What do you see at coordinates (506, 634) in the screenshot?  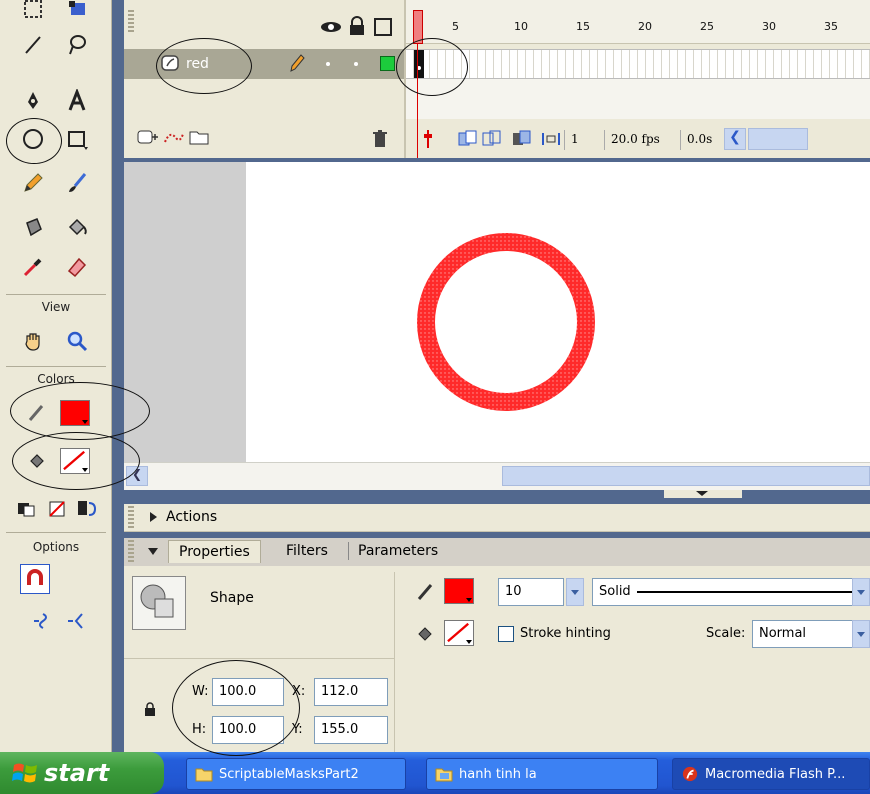 I see `stroke-hinting-checkbox` at bounding box center [506, 634].